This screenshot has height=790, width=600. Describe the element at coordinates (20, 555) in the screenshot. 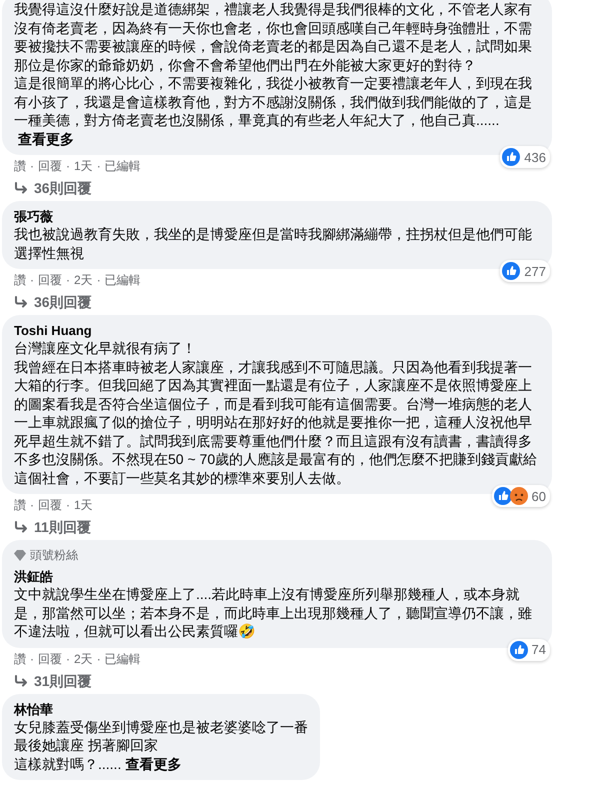

I see `diamond-icon` at that location.